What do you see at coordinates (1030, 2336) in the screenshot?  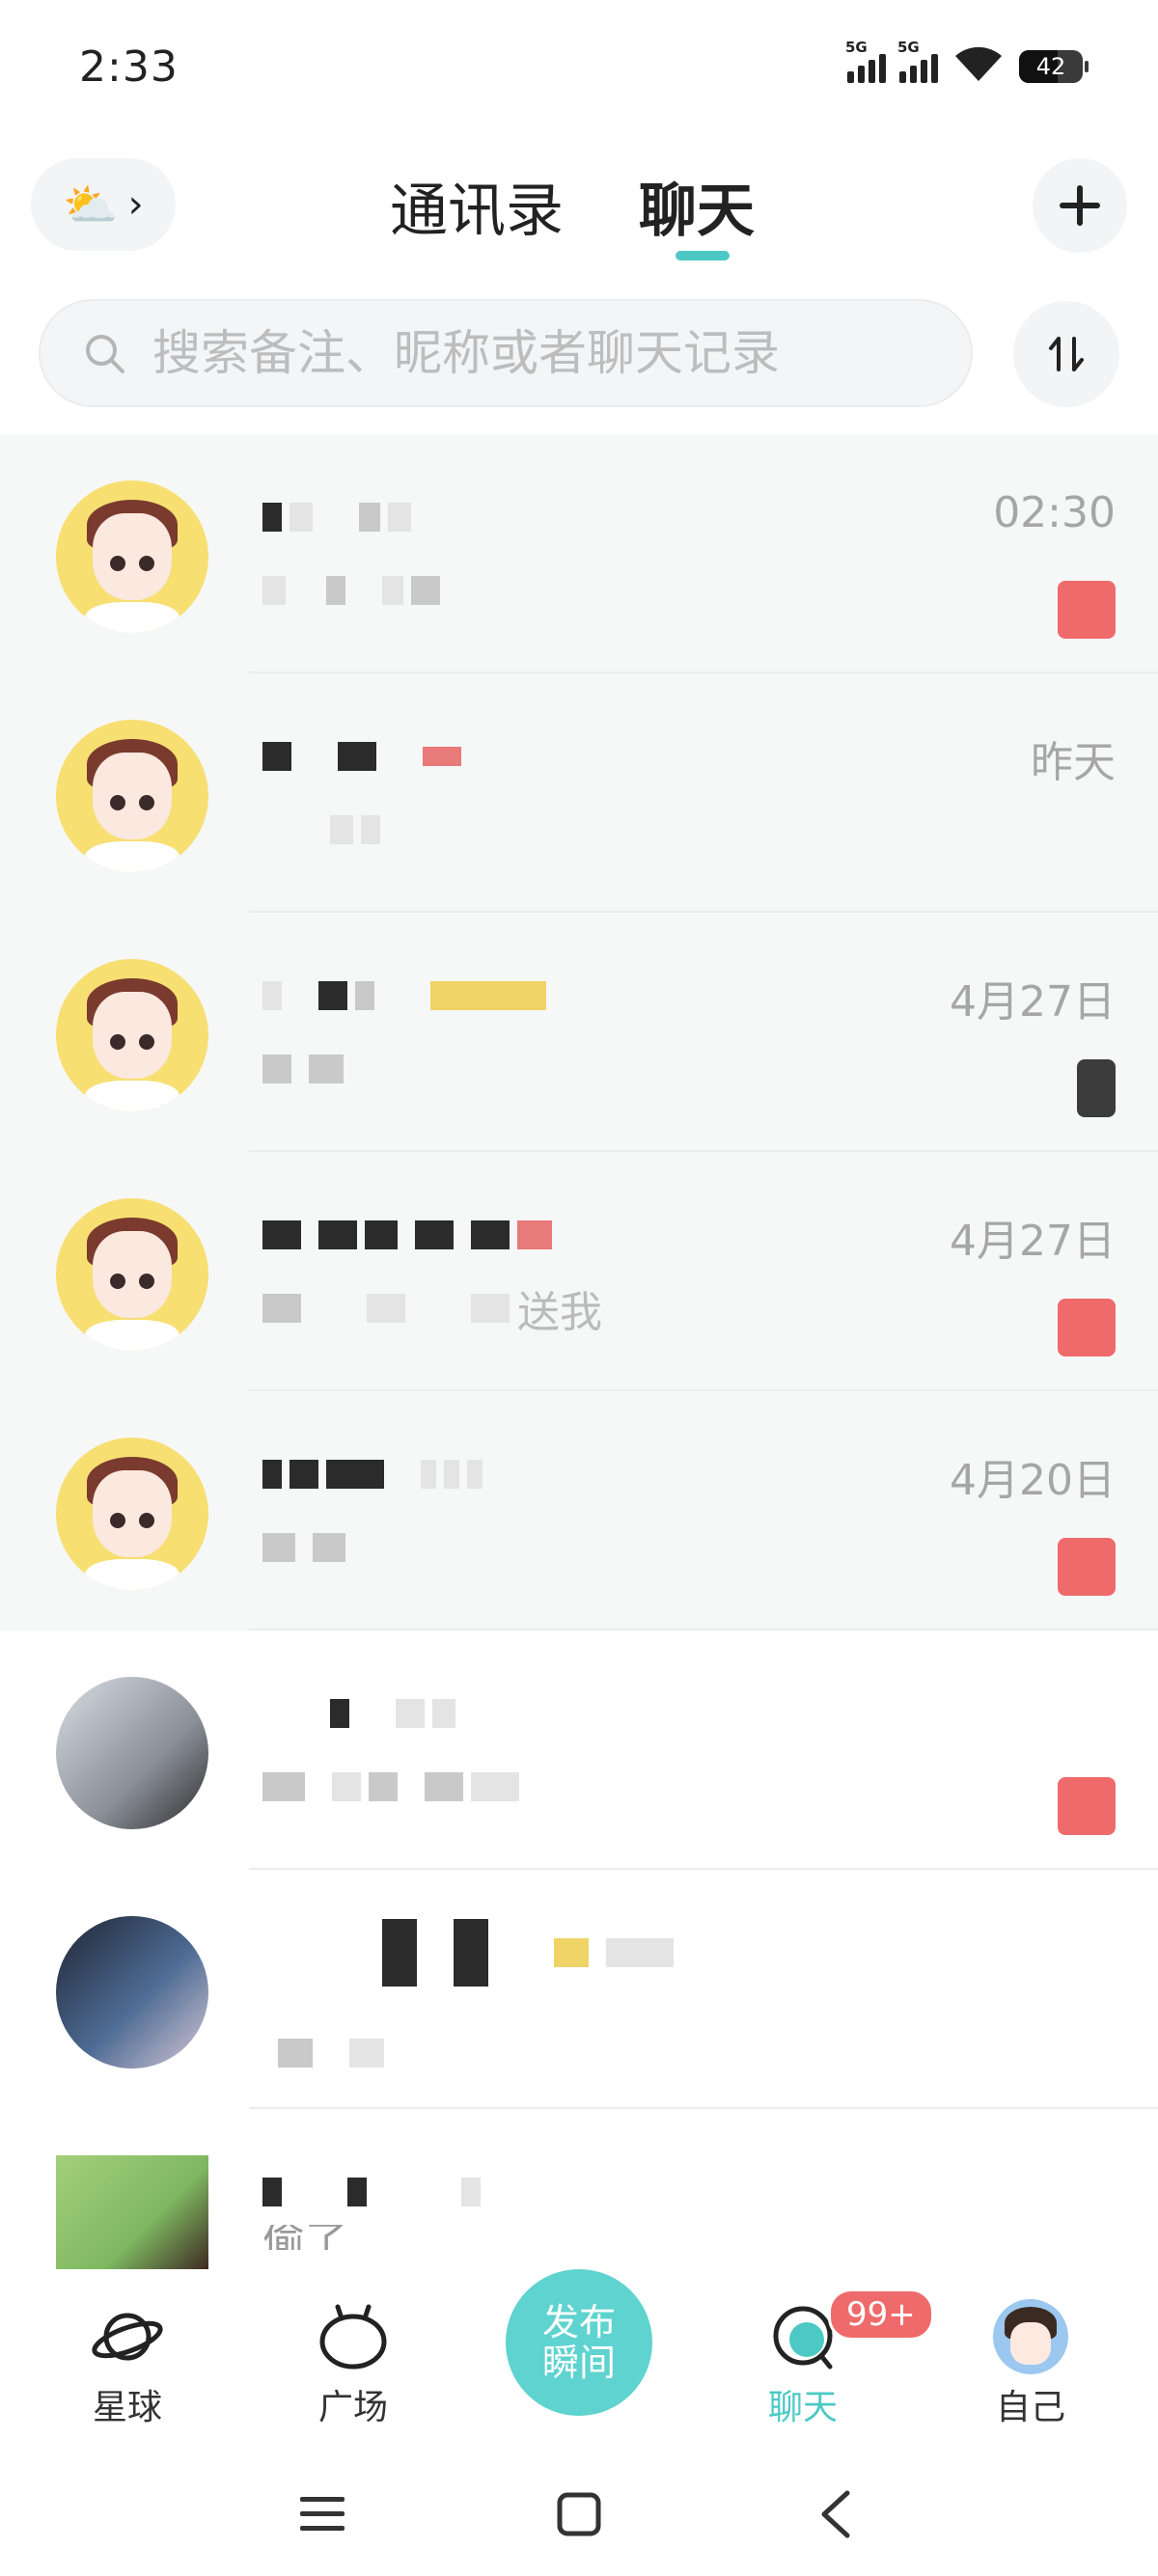 I see `my-avatar` at bounding box center [1030, 2336].